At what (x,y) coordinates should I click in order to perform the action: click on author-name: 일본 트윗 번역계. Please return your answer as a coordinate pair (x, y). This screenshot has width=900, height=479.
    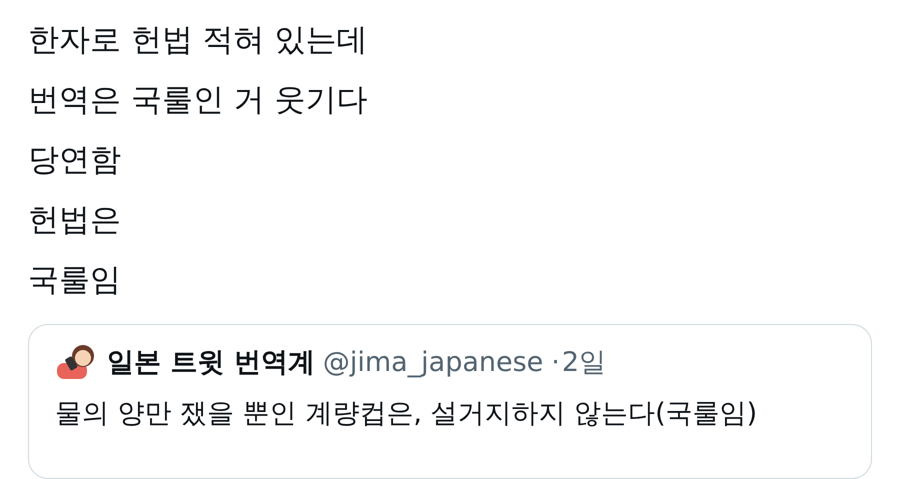
    Looking at the image, I should click on (211, 362).